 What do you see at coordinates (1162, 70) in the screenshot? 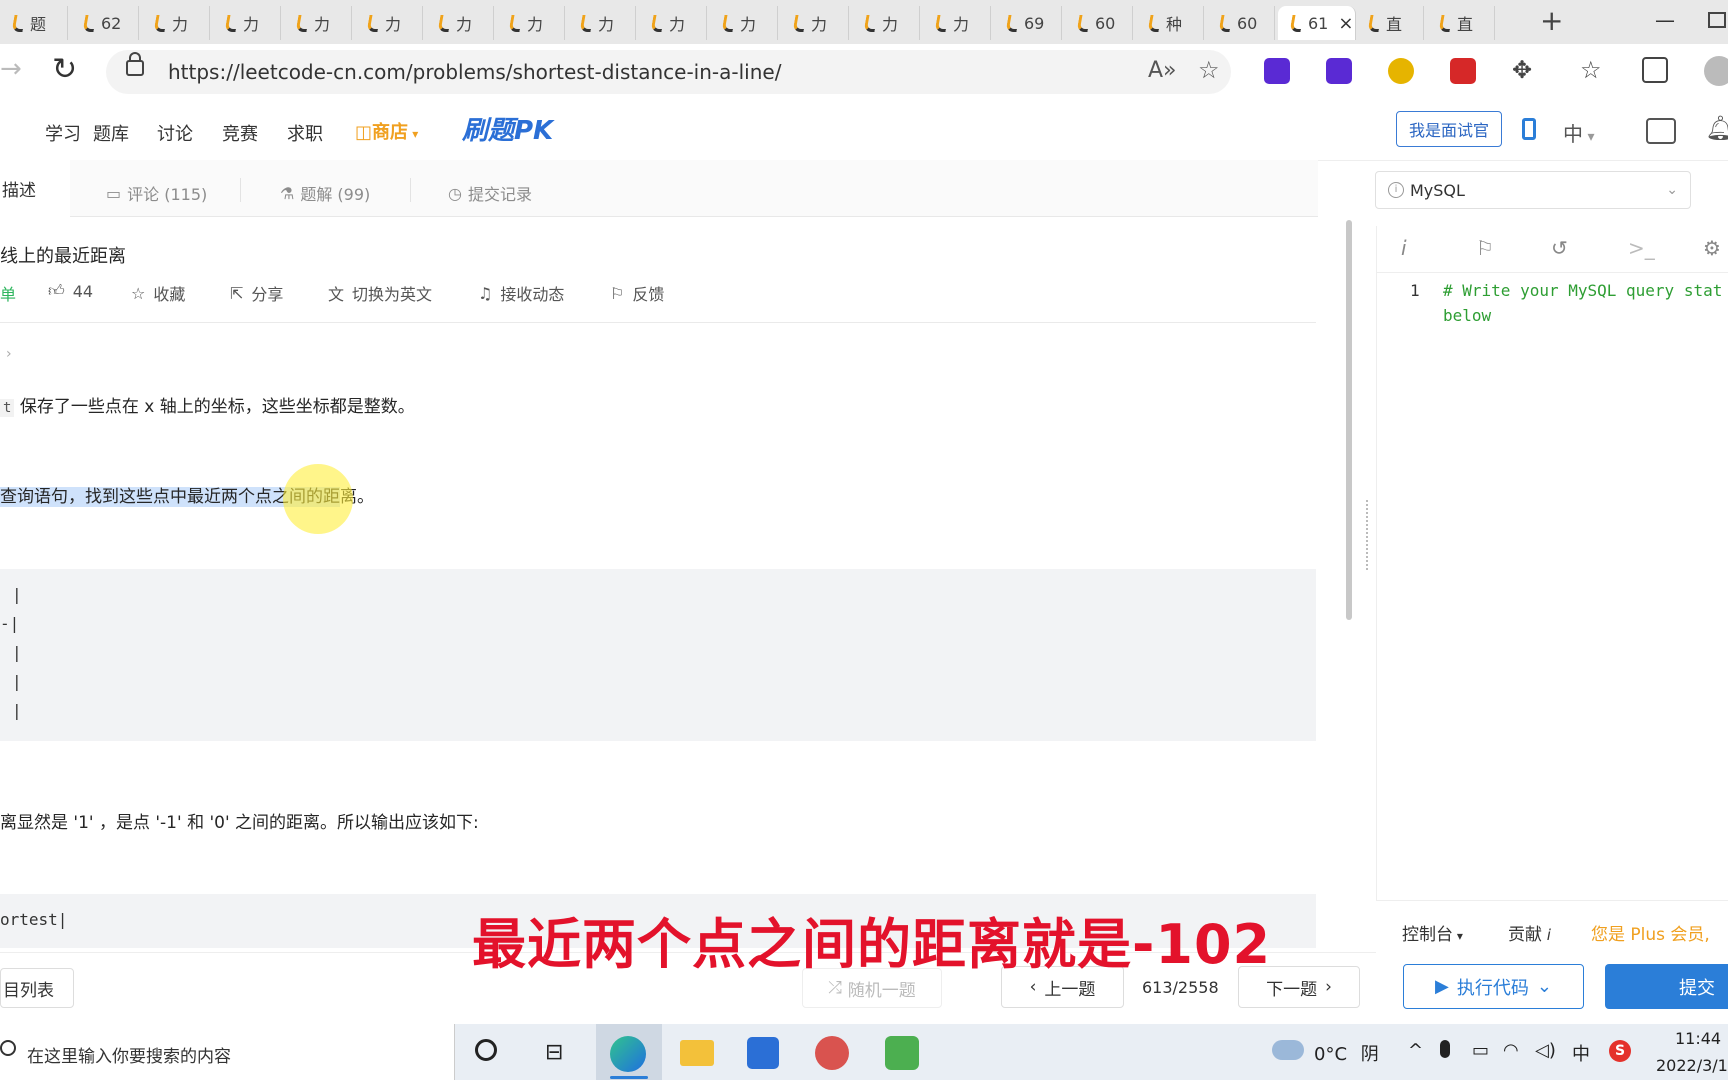
I see `read-aloud-icon: A»` at bounding box center [1162, 70].